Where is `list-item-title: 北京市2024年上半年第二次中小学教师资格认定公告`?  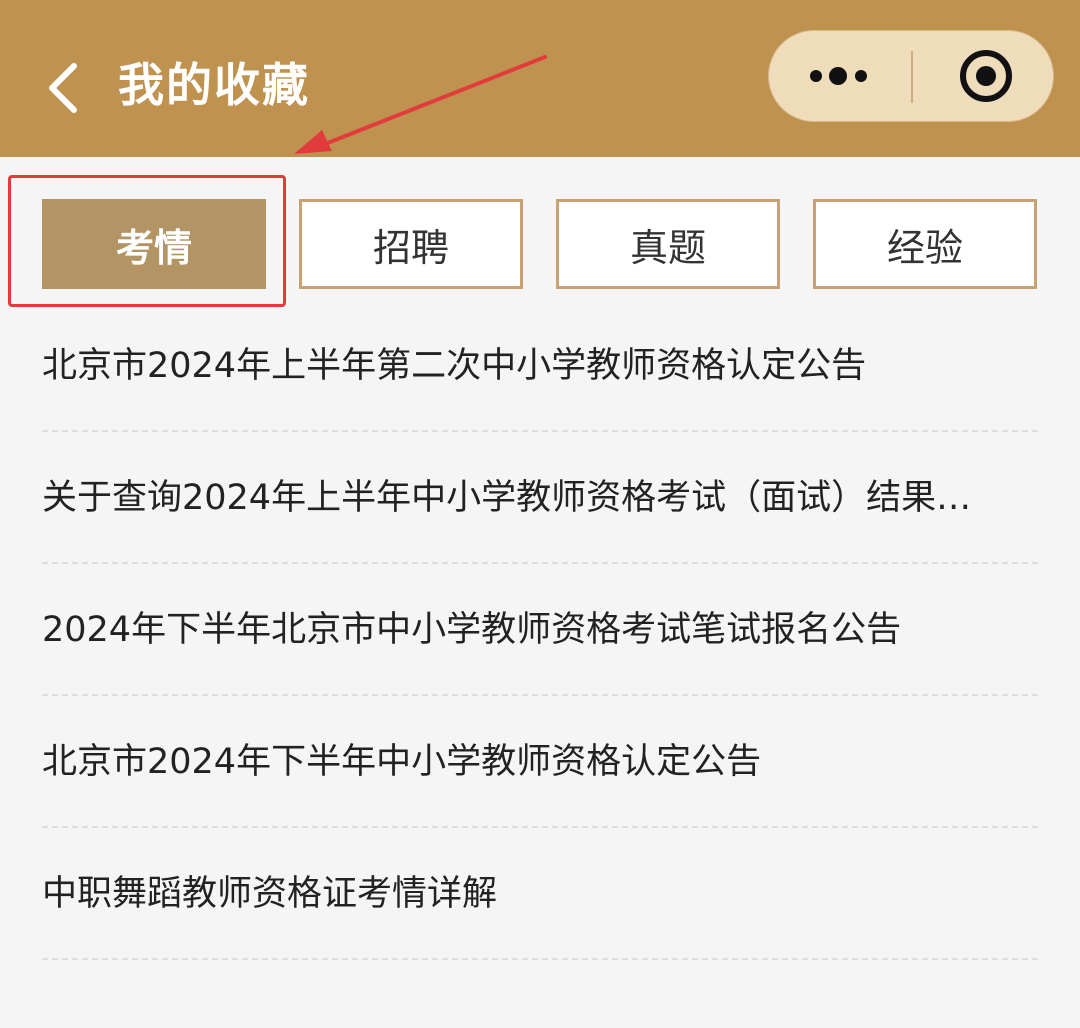 list-item-title: 北京市2024年上半年第二次中小学教师资格认定公告 is located at coordinates (454, 366).